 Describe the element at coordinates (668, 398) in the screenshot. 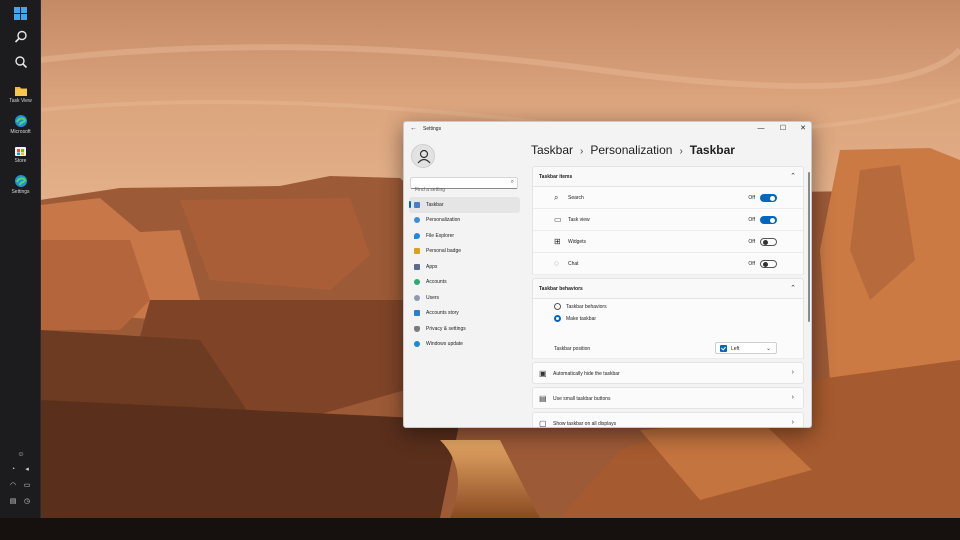

I see `link-small-buttons: ▤ Use small taskbar buttons ›` at that location.